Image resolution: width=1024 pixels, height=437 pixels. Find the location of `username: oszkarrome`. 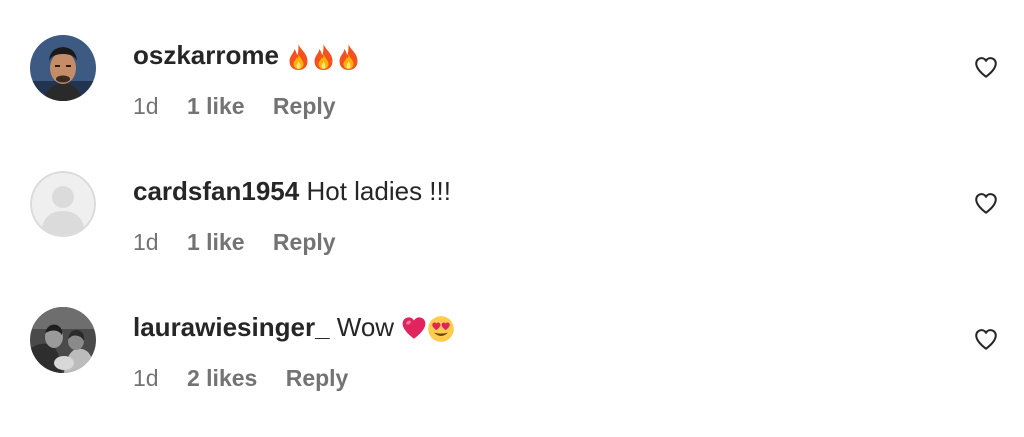

username: oszkarrome is located at coordinates (206, 55).